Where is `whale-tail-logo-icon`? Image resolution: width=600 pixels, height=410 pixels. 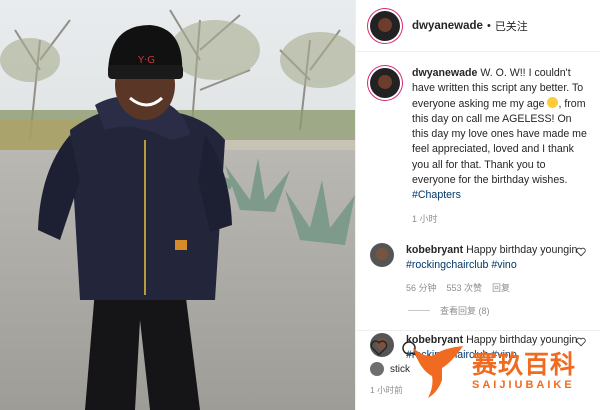 whale-tail-logo-icon is located at coordinates (438, 372).